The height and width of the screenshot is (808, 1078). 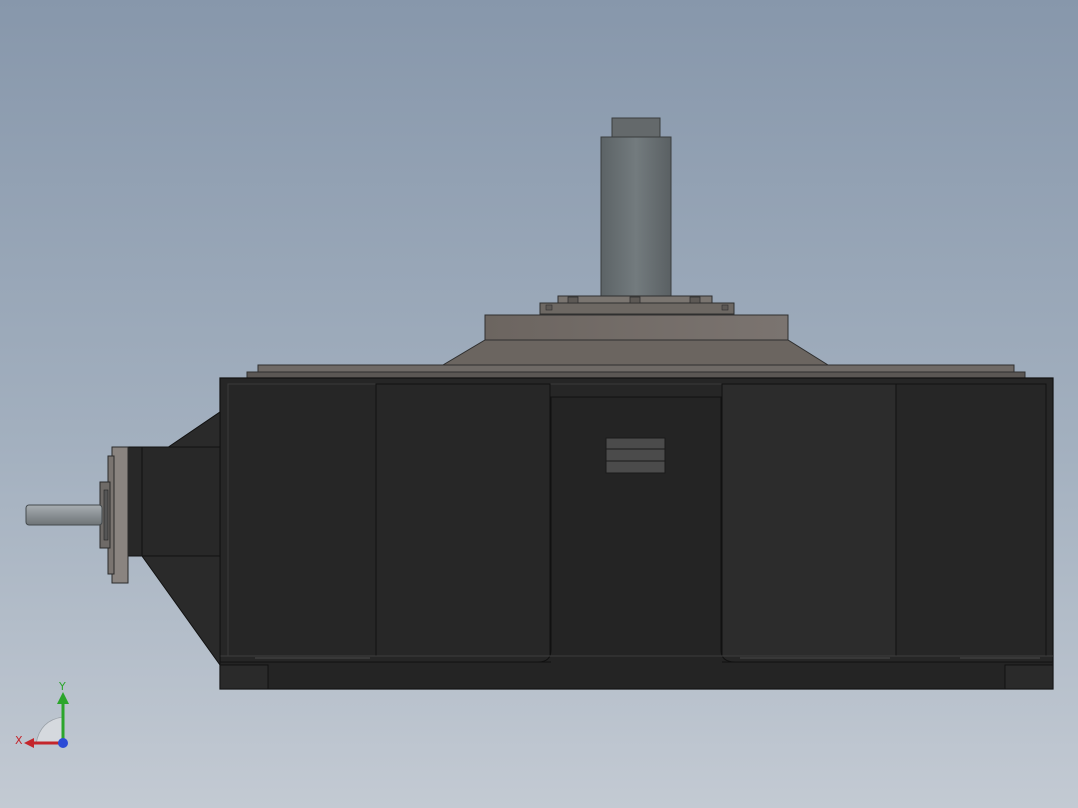 I want to click on top-cover-plate, so click(x=636, y=372).